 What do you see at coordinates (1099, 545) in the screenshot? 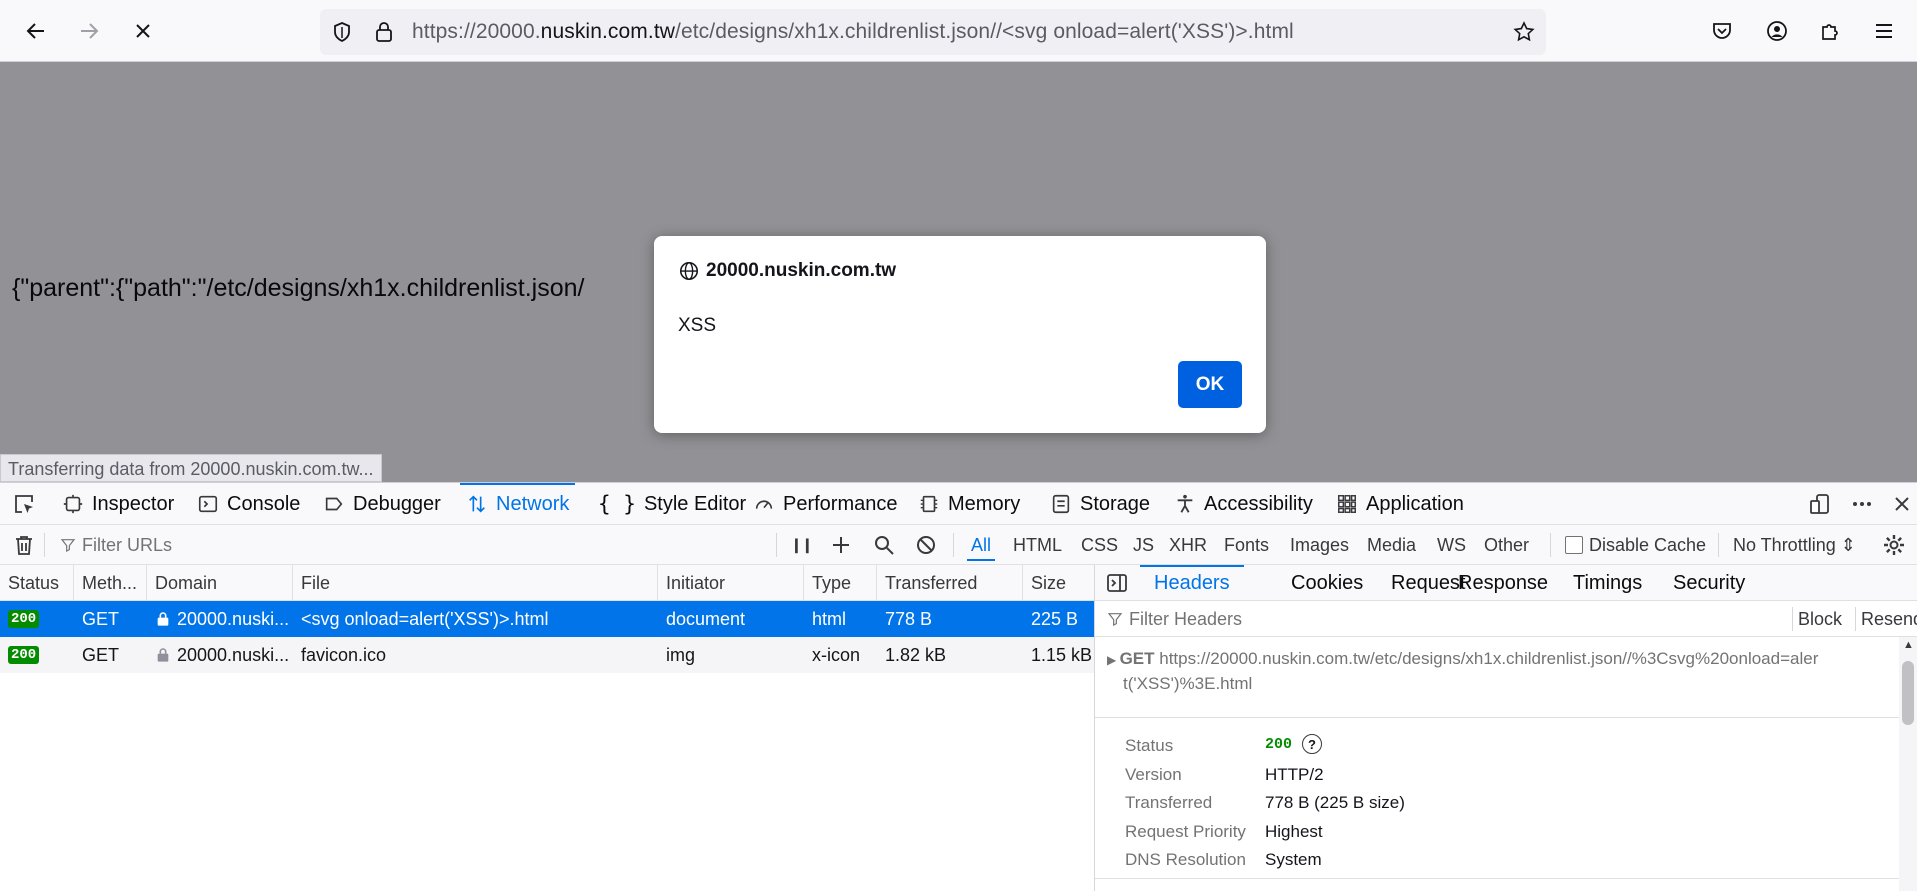
I see `filter-css: CSS` at bounding box center [1099, 545].